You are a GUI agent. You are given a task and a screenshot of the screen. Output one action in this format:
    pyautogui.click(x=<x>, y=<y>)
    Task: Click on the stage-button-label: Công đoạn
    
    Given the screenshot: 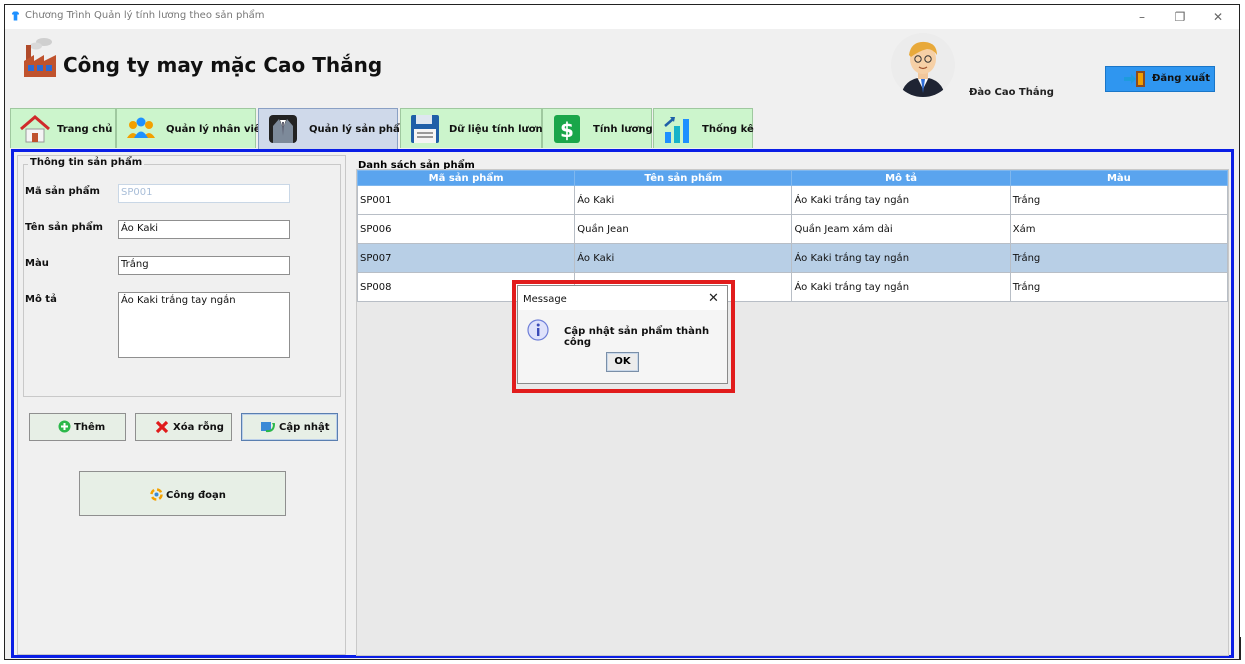 What is the action you would take?
    pyautogui.click(x=196, y=495)
    